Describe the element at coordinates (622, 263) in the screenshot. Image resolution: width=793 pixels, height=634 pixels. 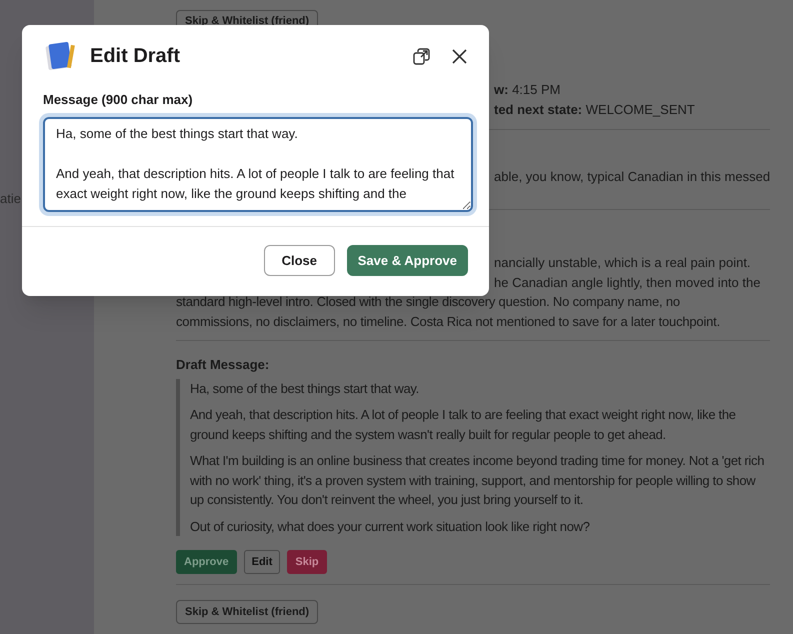
I see `notes-line: nancially unstable, which is a real pain point.` at that location.